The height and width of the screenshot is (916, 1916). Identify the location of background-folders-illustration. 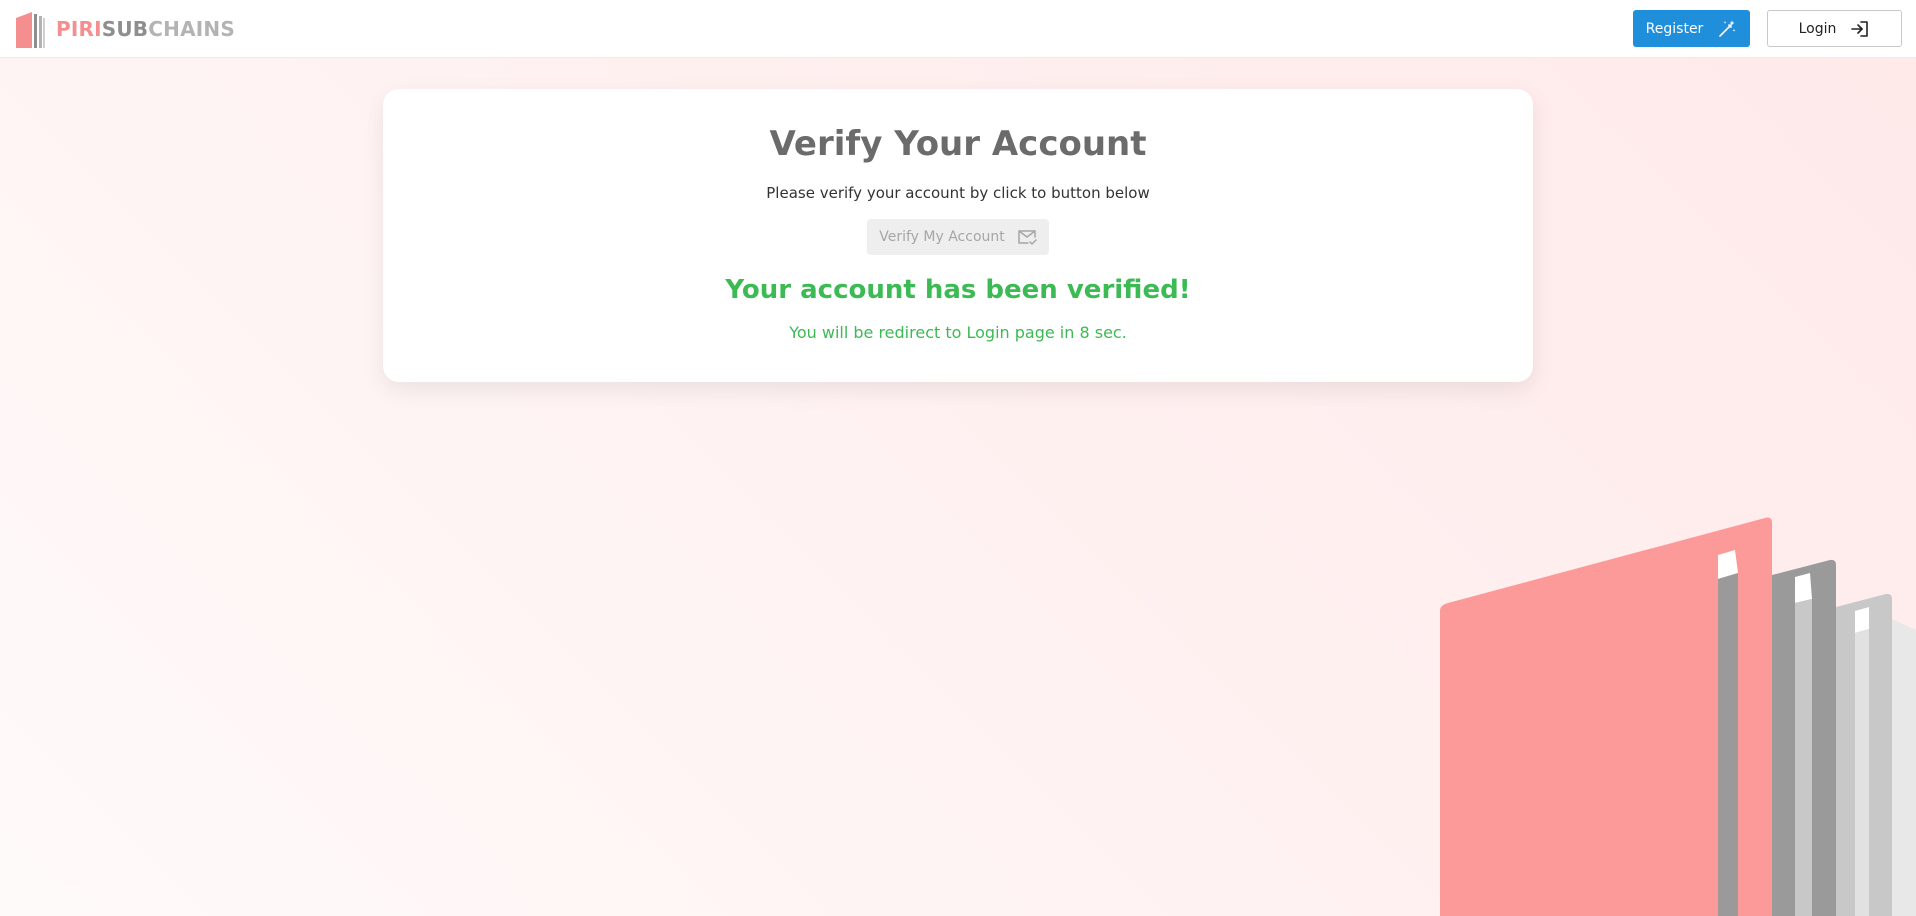
(1678, 716).